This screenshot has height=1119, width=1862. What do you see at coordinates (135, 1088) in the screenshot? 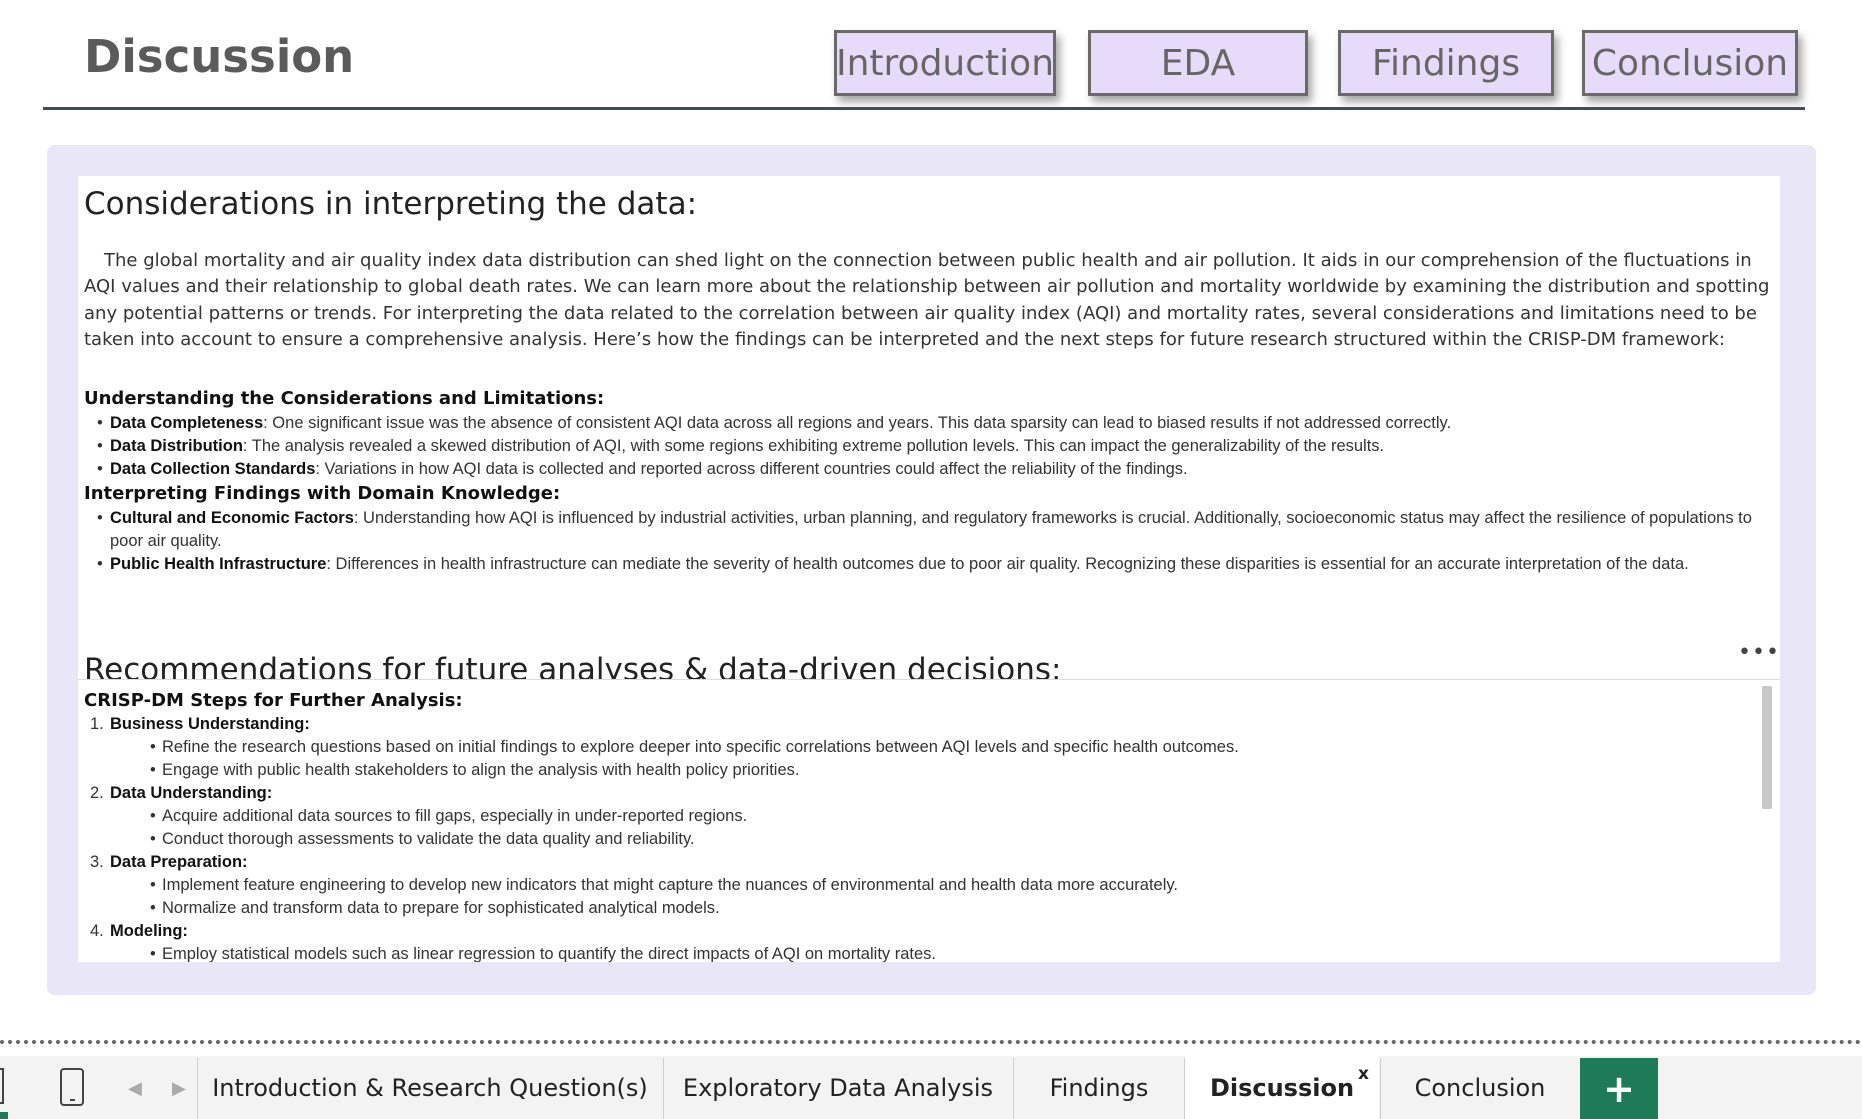
I see `chevron-left-icon: ◀` at bounding box center [135, 1088].